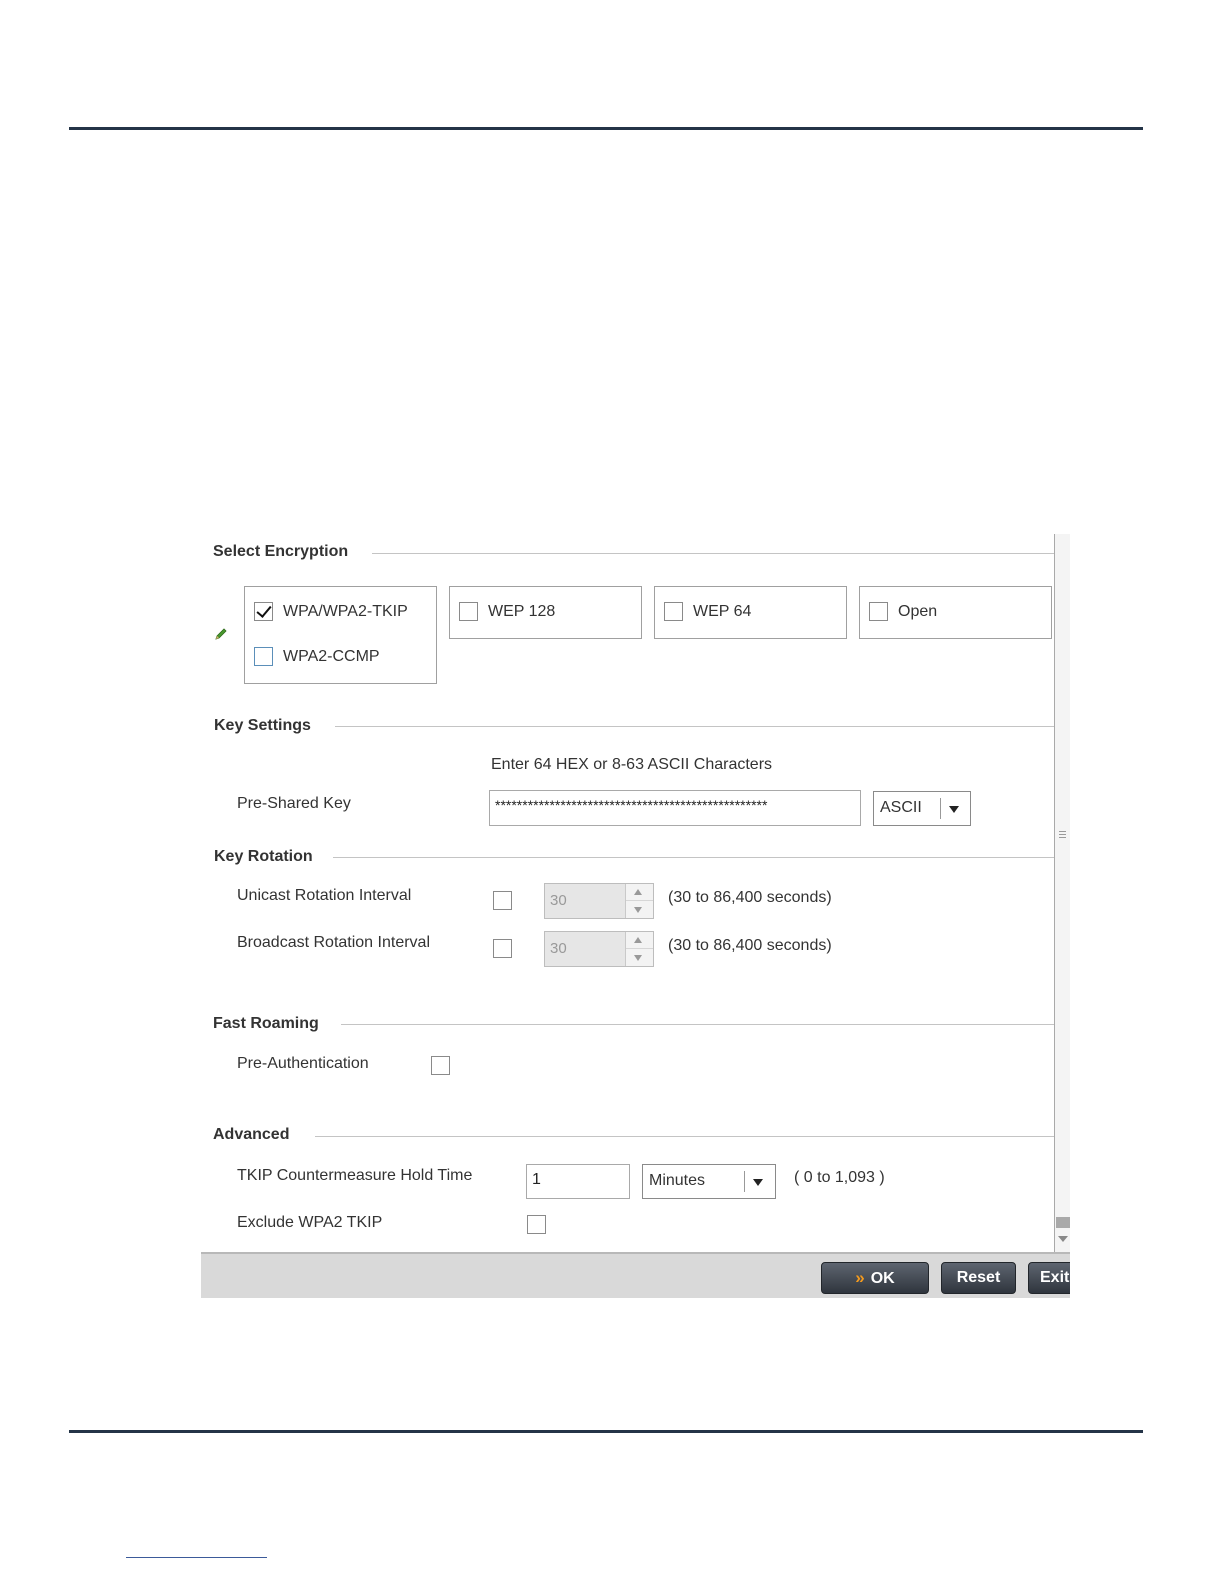 Image resolution: width=1224 pixels, height=1584 pixels. Describe the element at coordinates (558, 900) in the screenshot. I see `unicast-interval-value: 30` at that location.